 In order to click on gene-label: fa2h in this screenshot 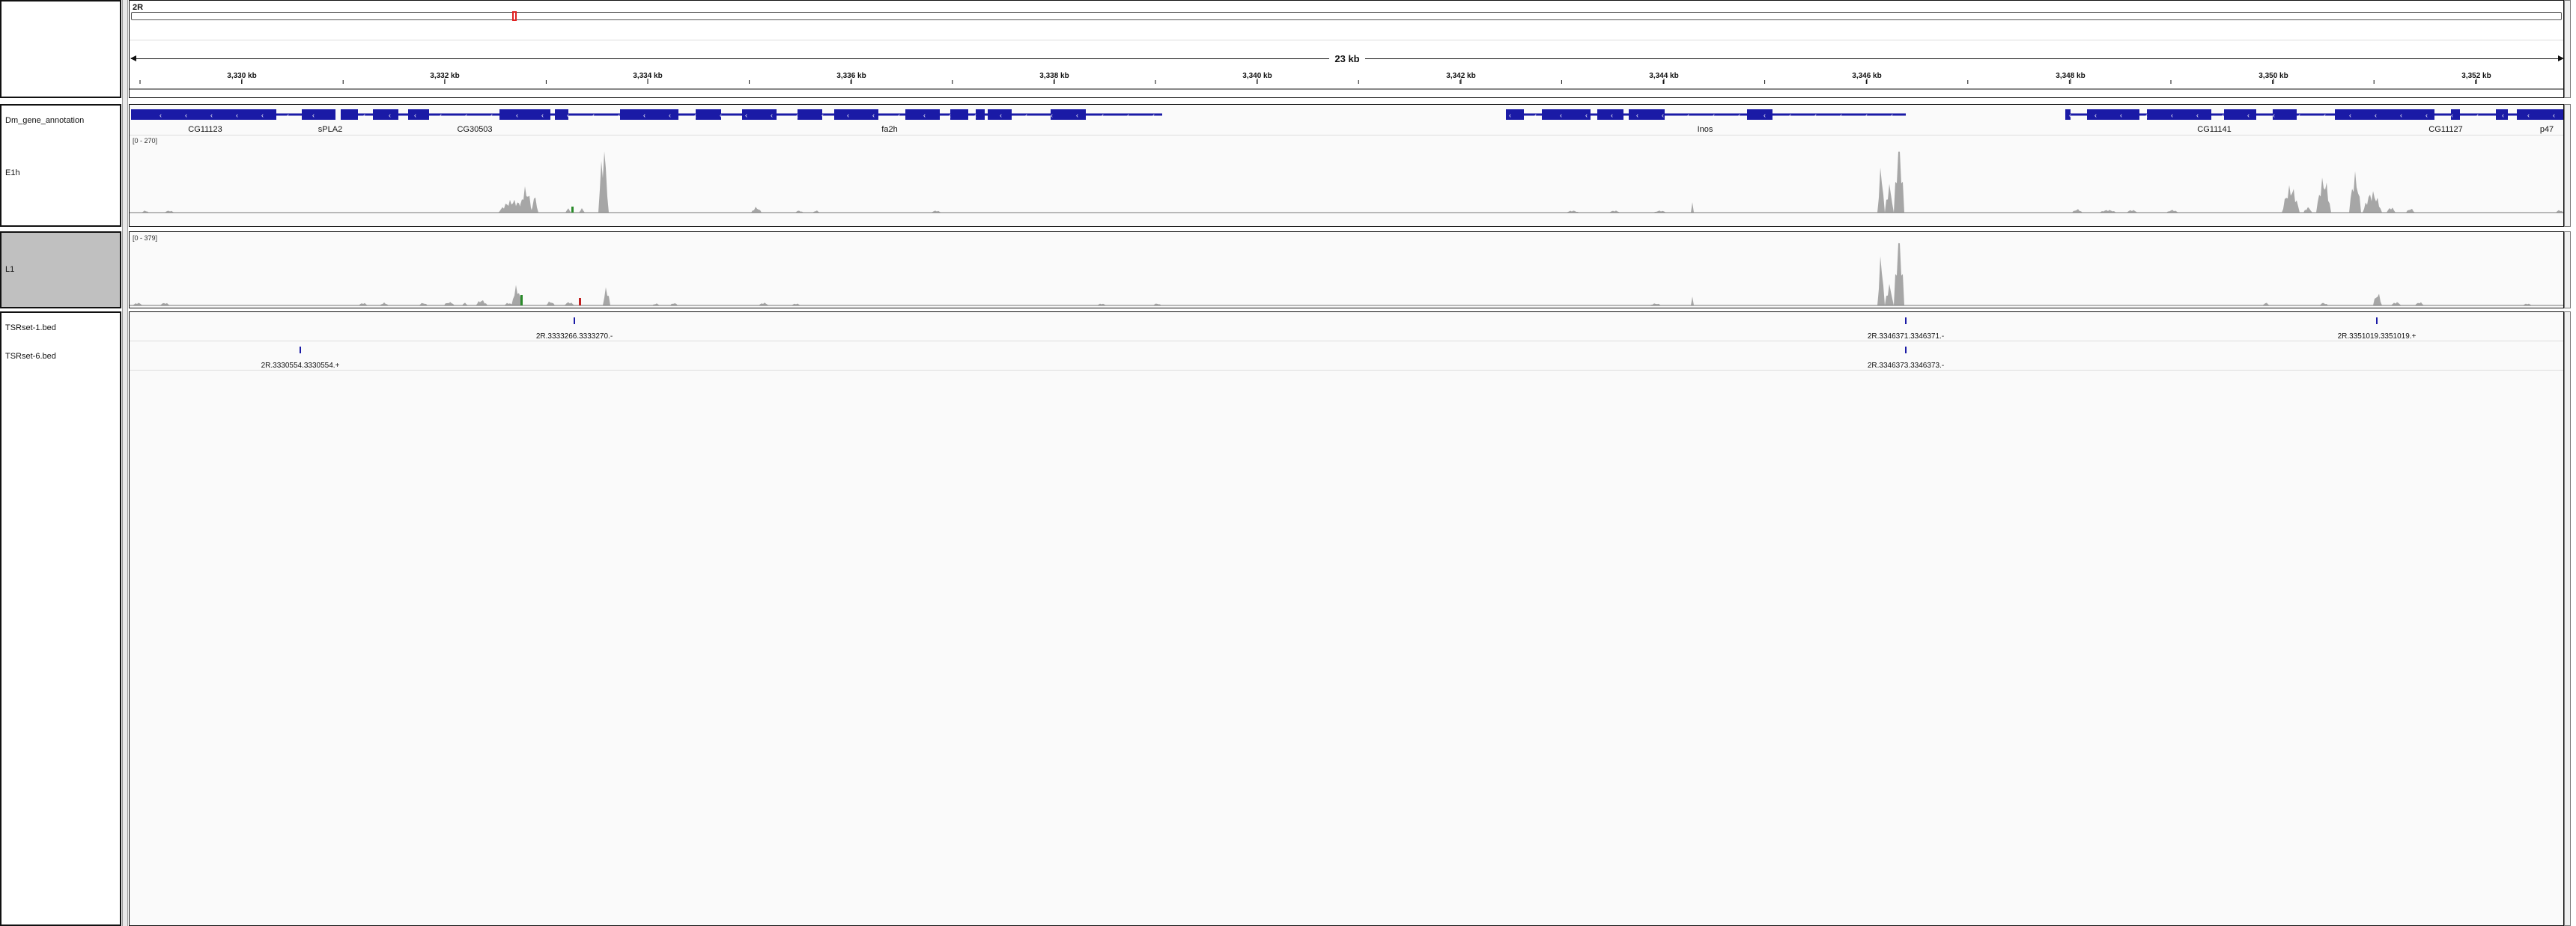, I will do `click(889, 129)`.